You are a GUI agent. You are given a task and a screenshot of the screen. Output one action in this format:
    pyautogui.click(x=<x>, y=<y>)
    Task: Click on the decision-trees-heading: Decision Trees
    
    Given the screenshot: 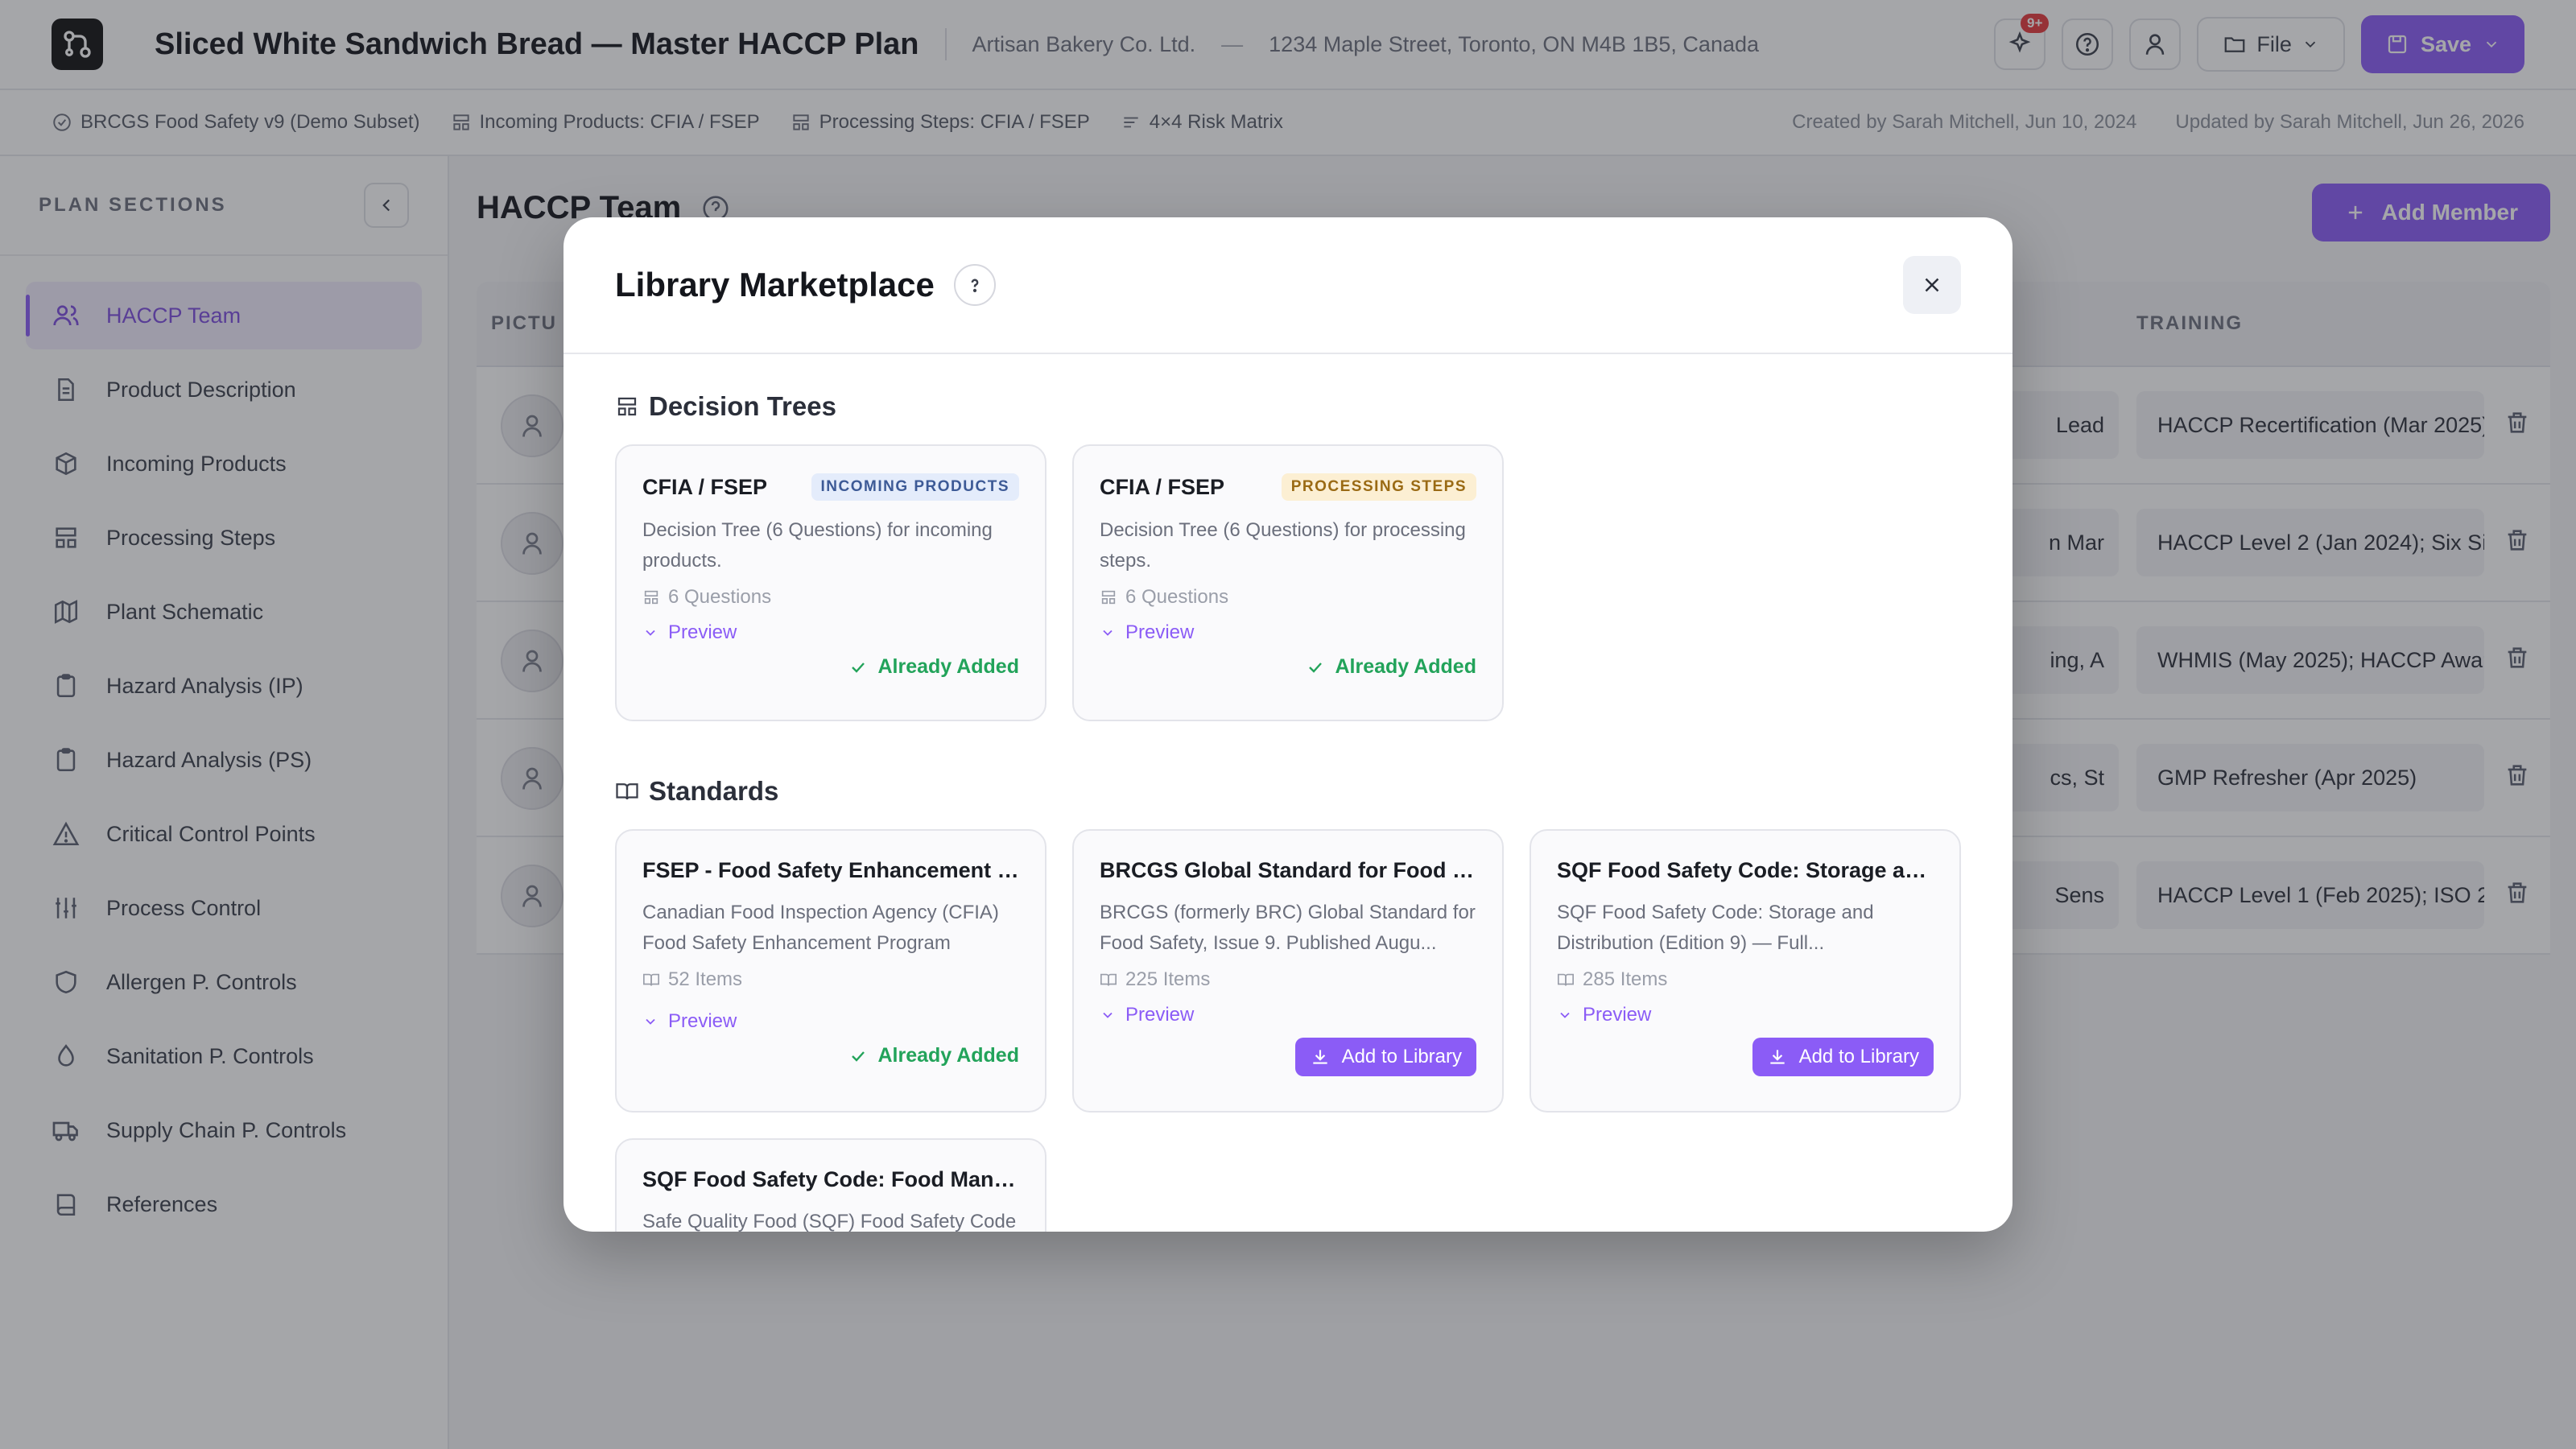 What is the action you would take?
    pyautogui.click(x=725, y=406)
    